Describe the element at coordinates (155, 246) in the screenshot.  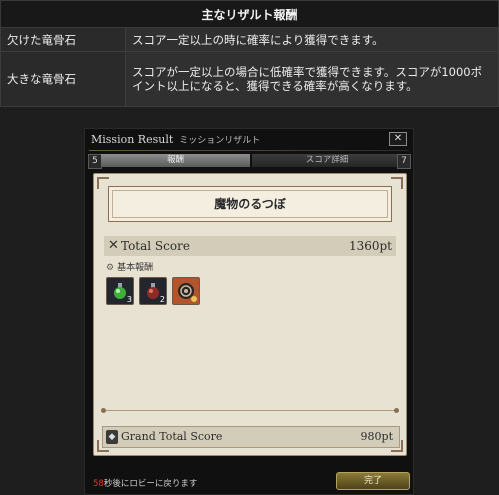
I see `total-score-label: Total Score` at that location.